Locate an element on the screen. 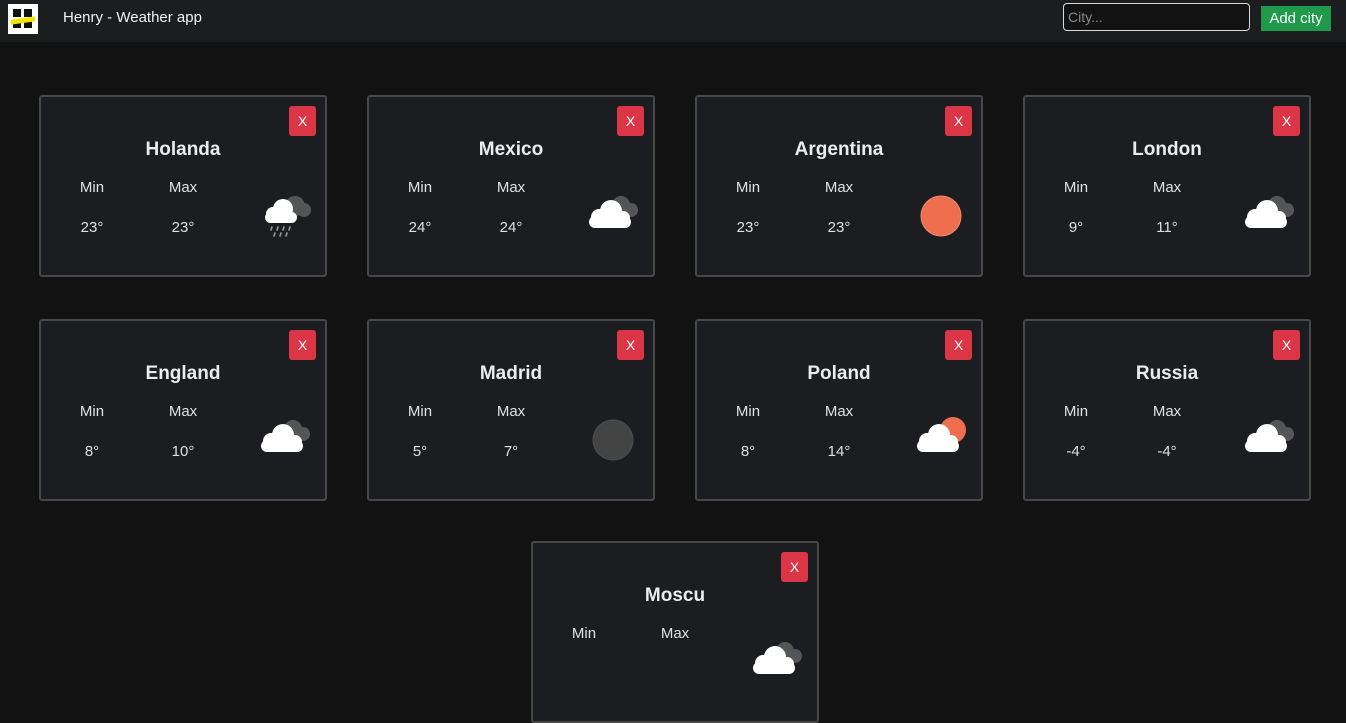 The image size is (1346, 723). city-card: X Holanda Min Max 23° 23° is located at coordinates (183, 186).